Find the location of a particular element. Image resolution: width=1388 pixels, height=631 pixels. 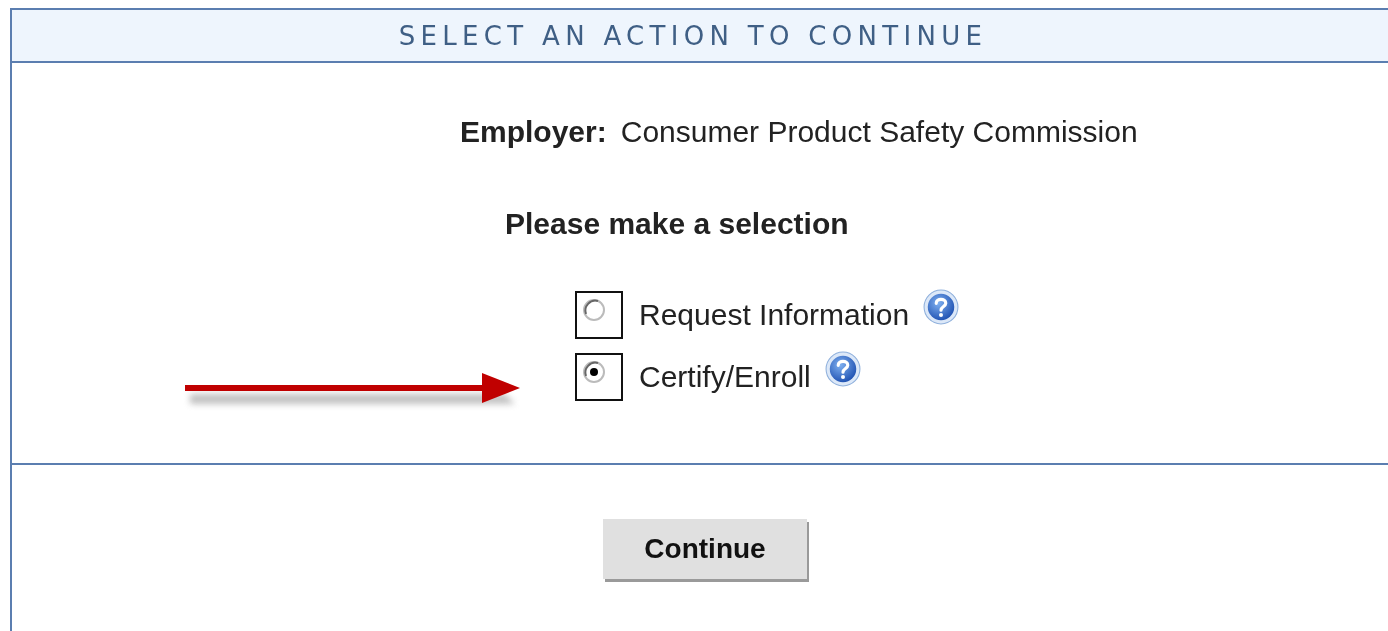

selection-prompt: Please make a selection is located at coordinates (677, 223).